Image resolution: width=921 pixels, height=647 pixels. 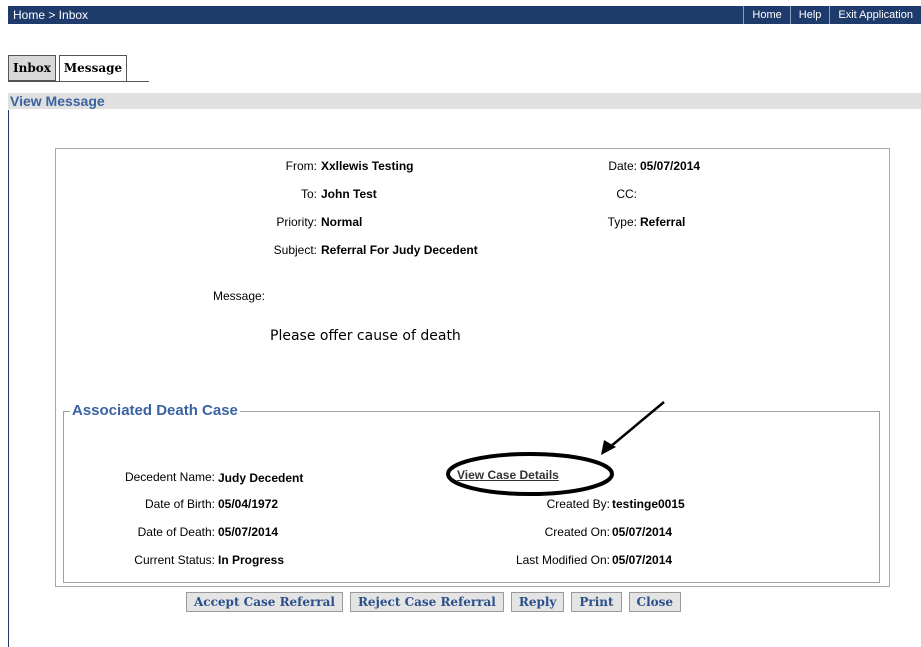 What do you see at coordinates (555, 448) in the screenshot?
I see `annotation-overlay` at bounding box center [555, 448].